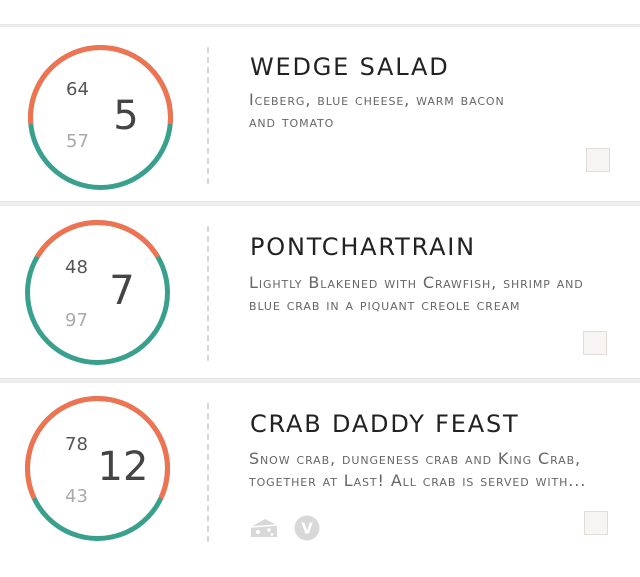  I want to click on gauge-bottom-value: 43, so click(76, 496).